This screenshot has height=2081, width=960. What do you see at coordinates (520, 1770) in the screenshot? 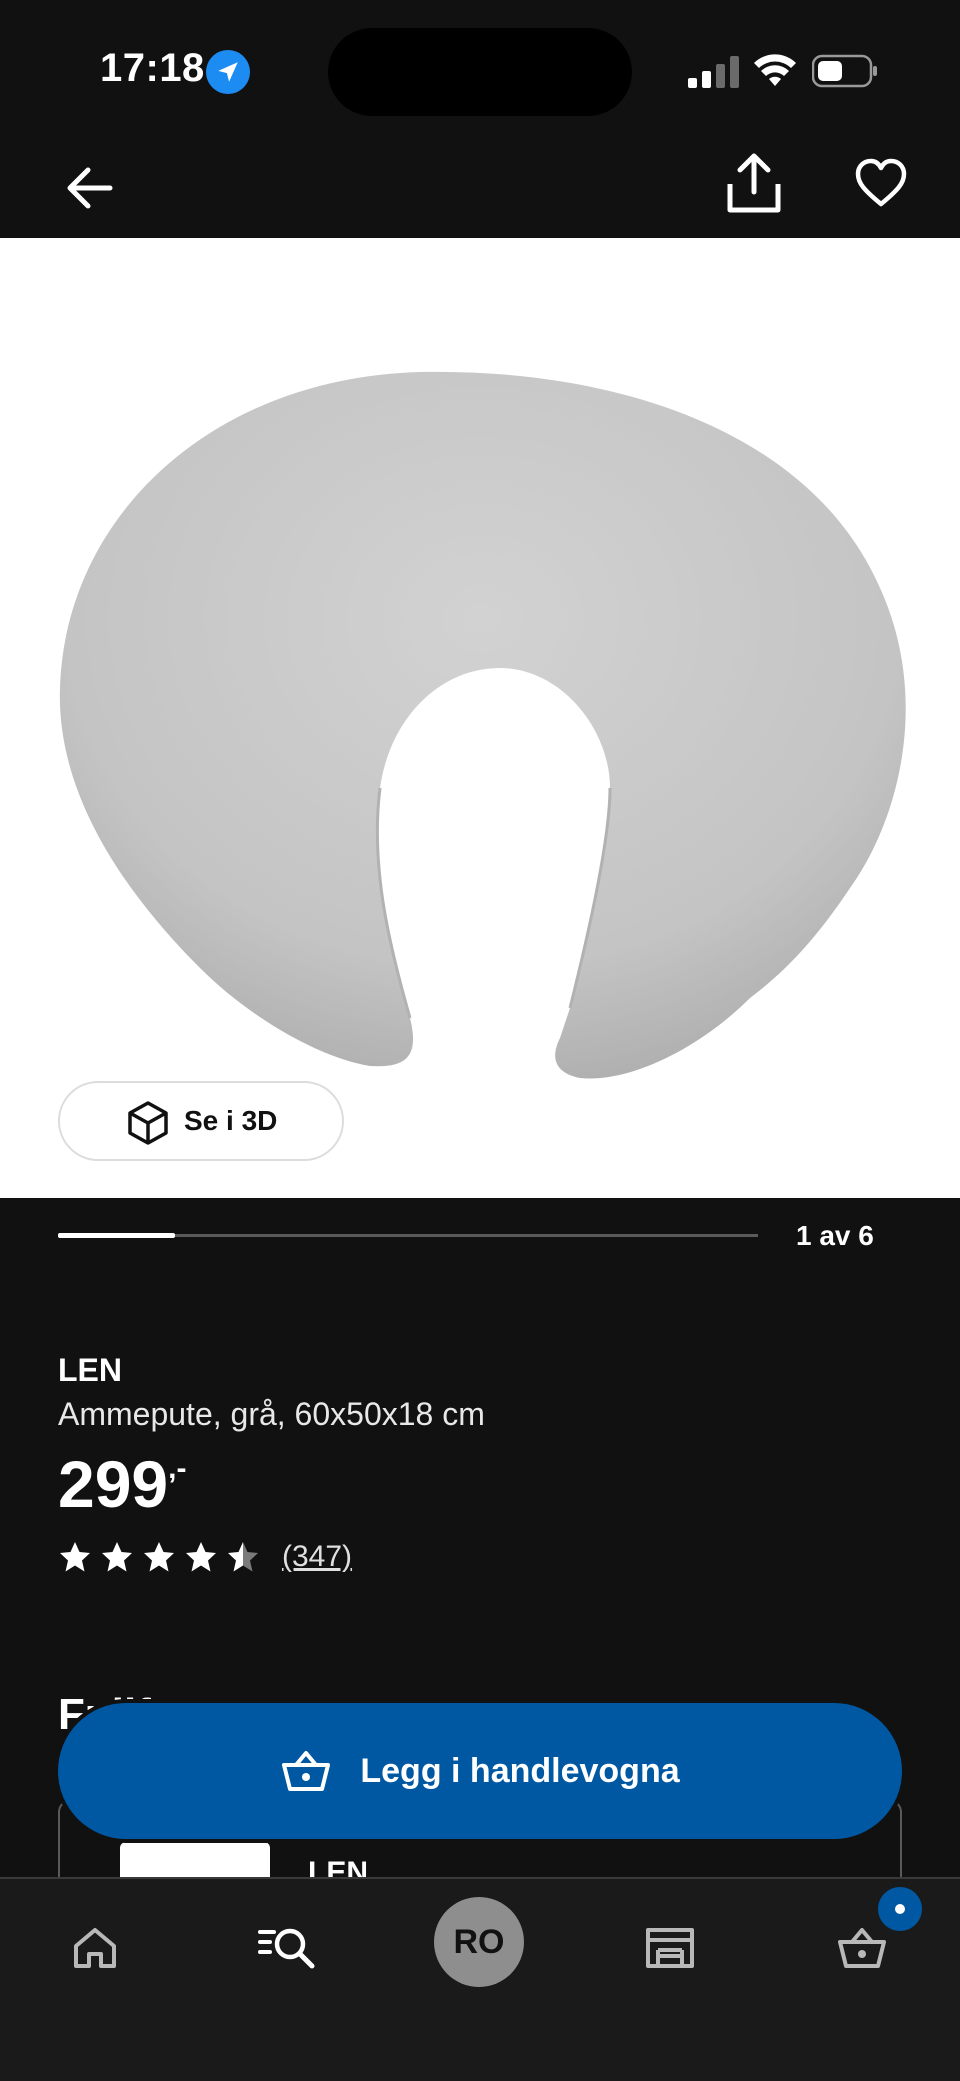
I see `add-to-cart-label: Legg i handlevogna` at bounding box center [520, 1770].